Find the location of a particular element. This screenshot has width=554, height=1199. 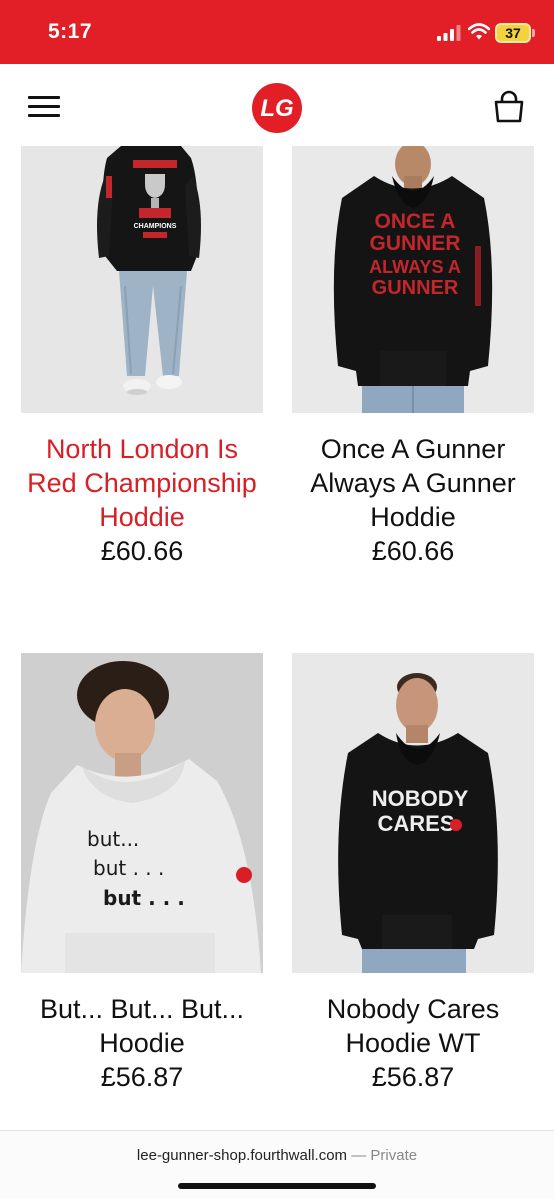

hoodie-print-text: CHAMPIONS is located at coordinates (155, 226).